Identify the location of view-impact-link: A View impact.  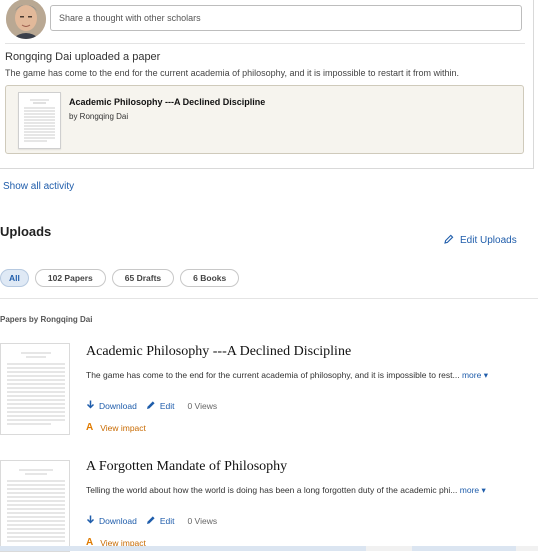
(116, 427).